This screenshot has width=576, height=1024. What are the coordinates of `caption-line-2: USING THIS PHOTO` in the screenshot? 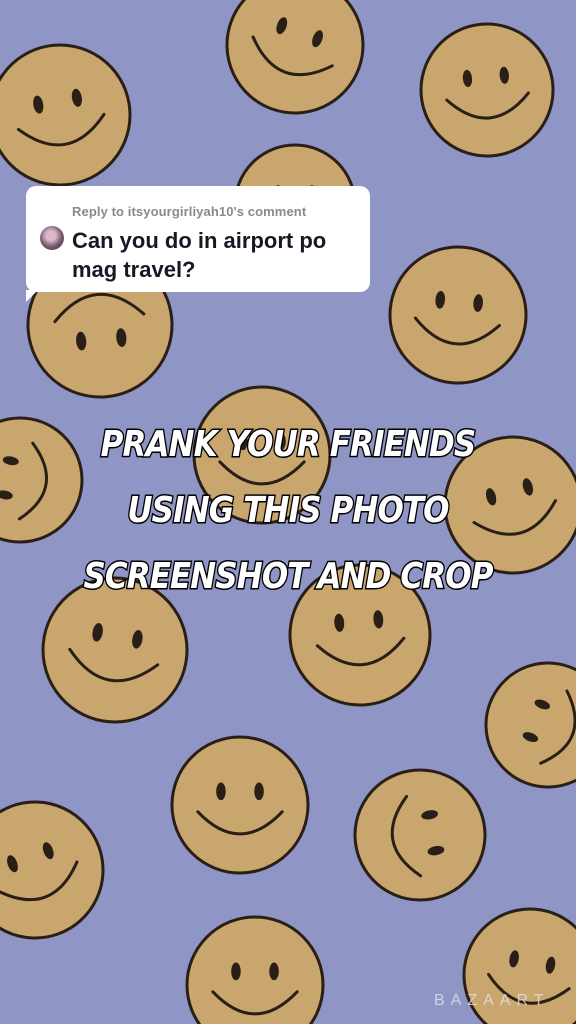 It's located at (288, 511).